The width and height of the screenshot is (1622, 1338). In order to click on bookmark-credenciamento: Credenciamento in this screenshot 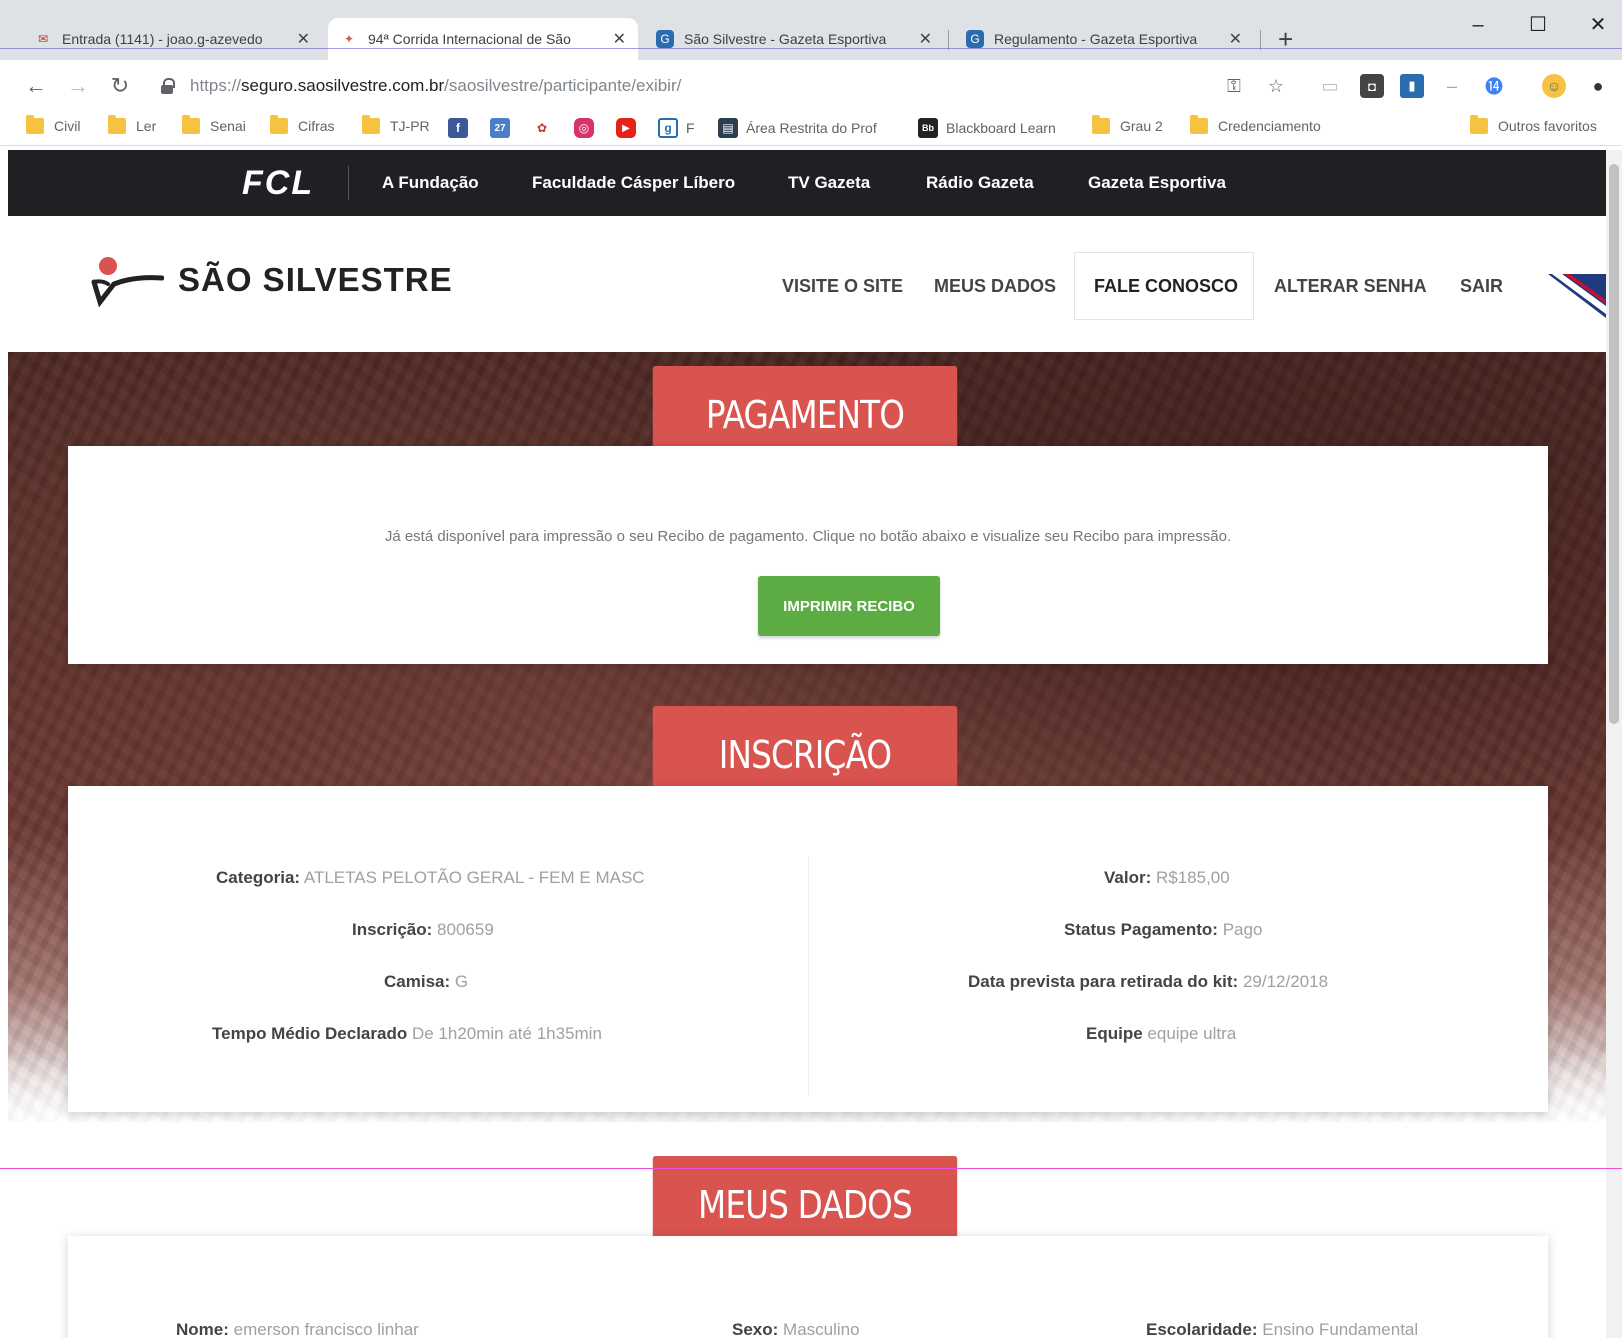, I will do `click(1255, 124)`.